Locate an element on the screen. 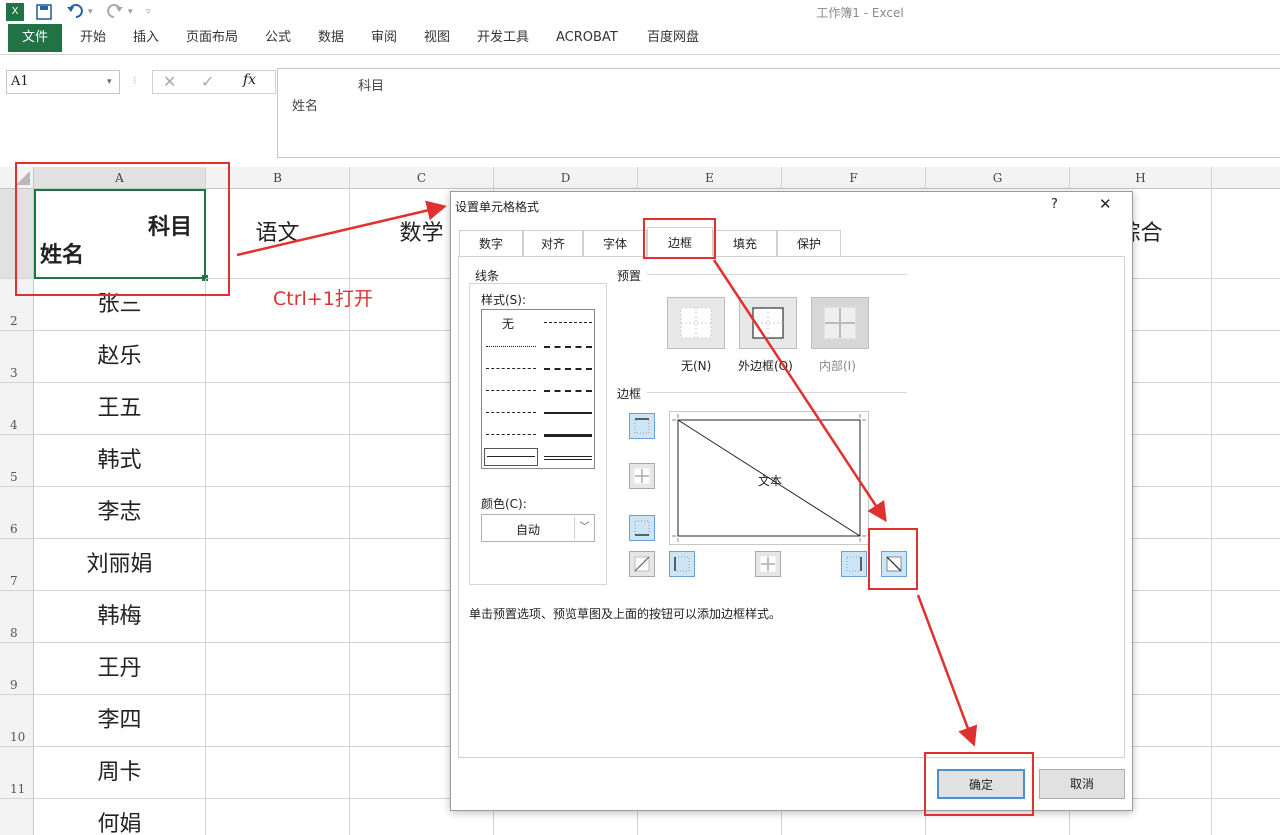 The height and width of the screenshot is (835, 1280). border-left-button is located at coordinates (682, 564).